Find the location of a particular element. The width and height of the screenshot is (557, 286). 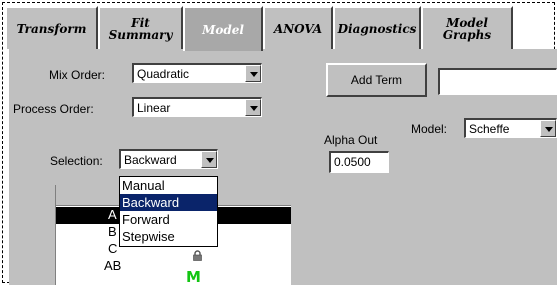

selection-option-manual: Manual is located at coordinates (168, 185).